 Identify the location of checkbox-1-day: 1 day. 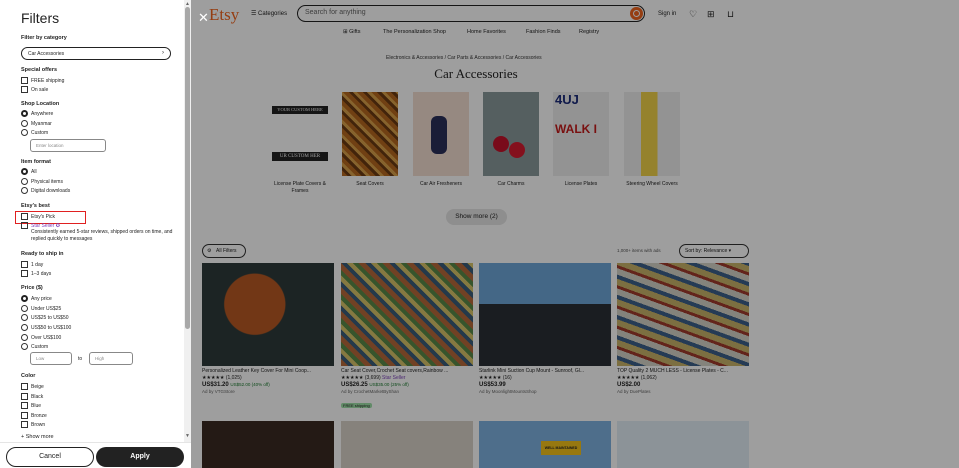
(32, 265).